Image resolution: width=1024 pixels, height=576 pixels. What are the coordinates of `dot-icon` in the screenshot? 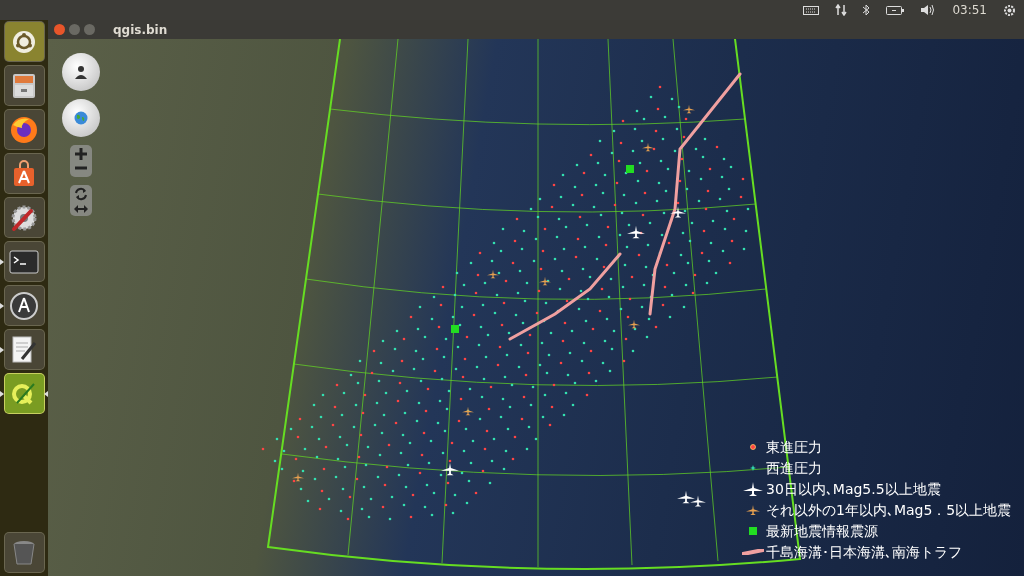 It's located at (753, 447).